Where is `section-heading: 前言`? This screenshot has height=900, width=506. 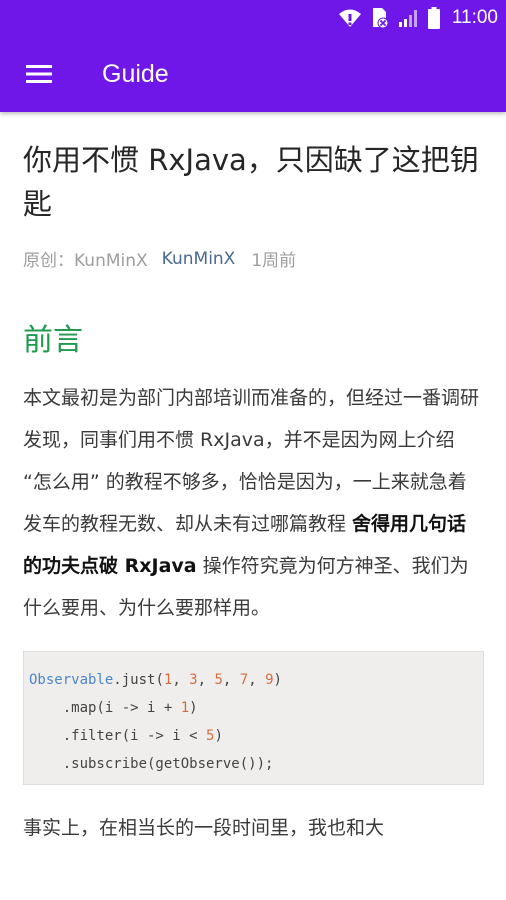 section-heading: 前言 is located at coordinates (53, 340).